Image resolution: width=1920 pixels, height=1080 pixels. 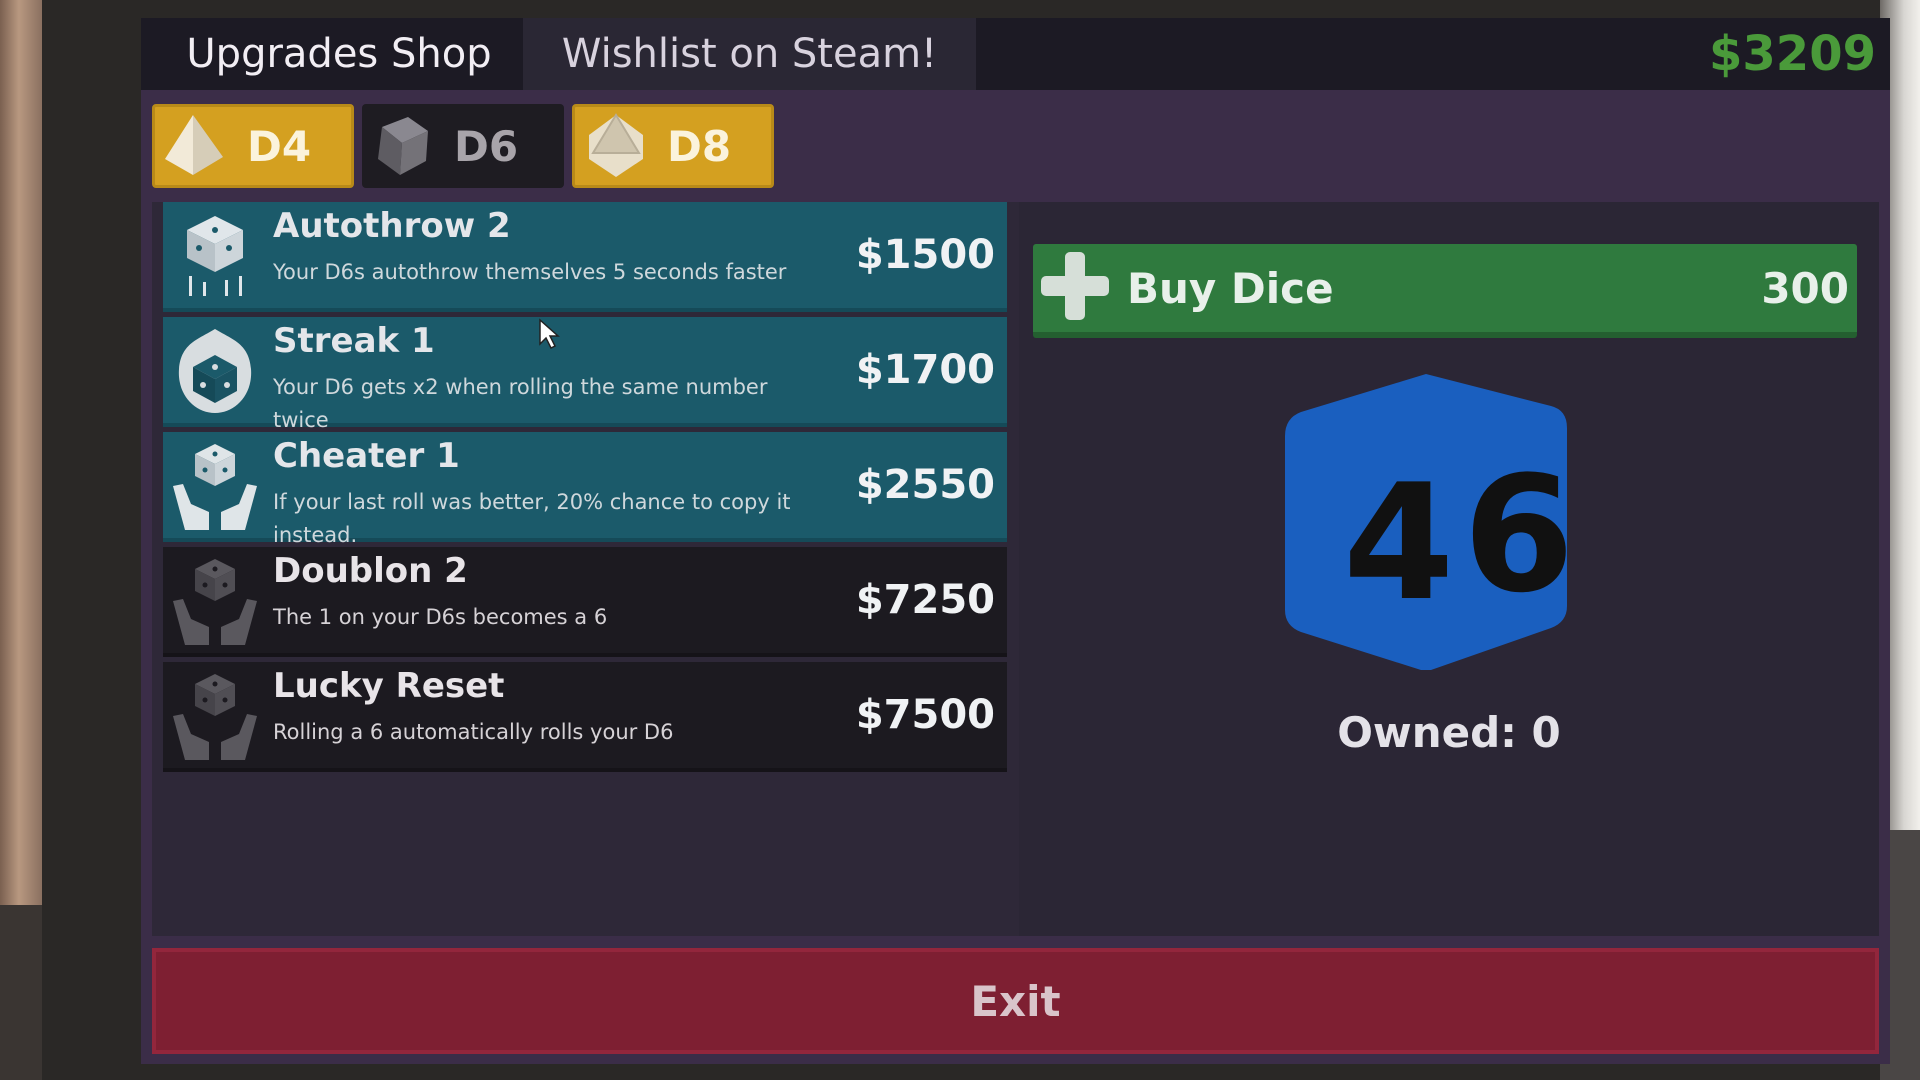 What do you see at coordinates (749, 54) in the screenshot?
I see `tab-wishlist-steam: Wishlist on Steam!` at bounding box center [749, 54].